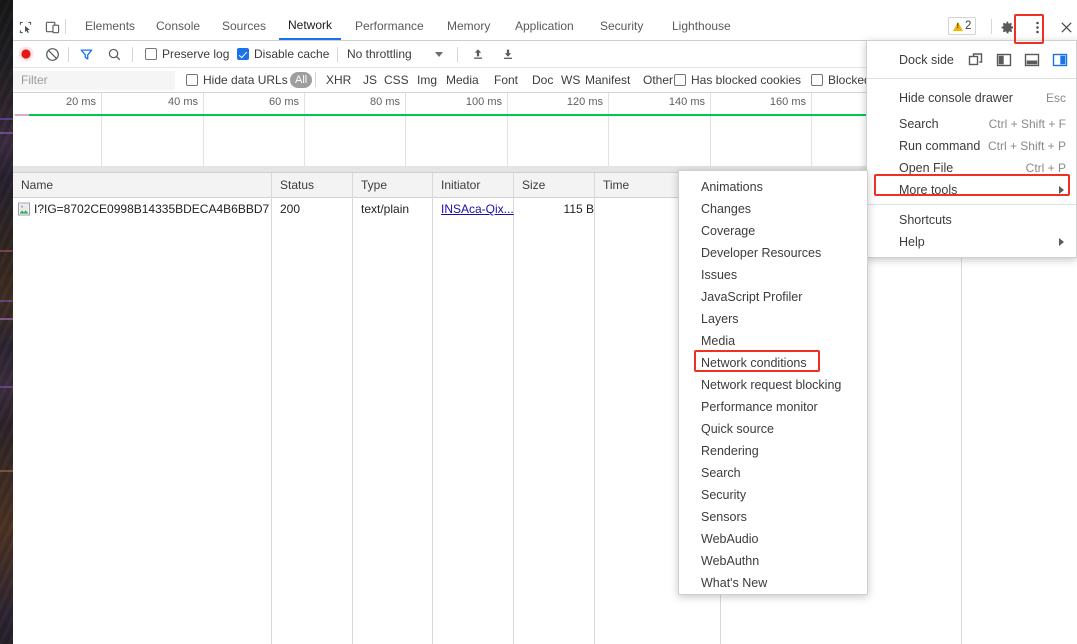 Image resolution: width=1077 pixels, height=644 pixels. Describe the element at coordinates (290, 209) in the screenshot. I see `cell-status: 200` at that location.